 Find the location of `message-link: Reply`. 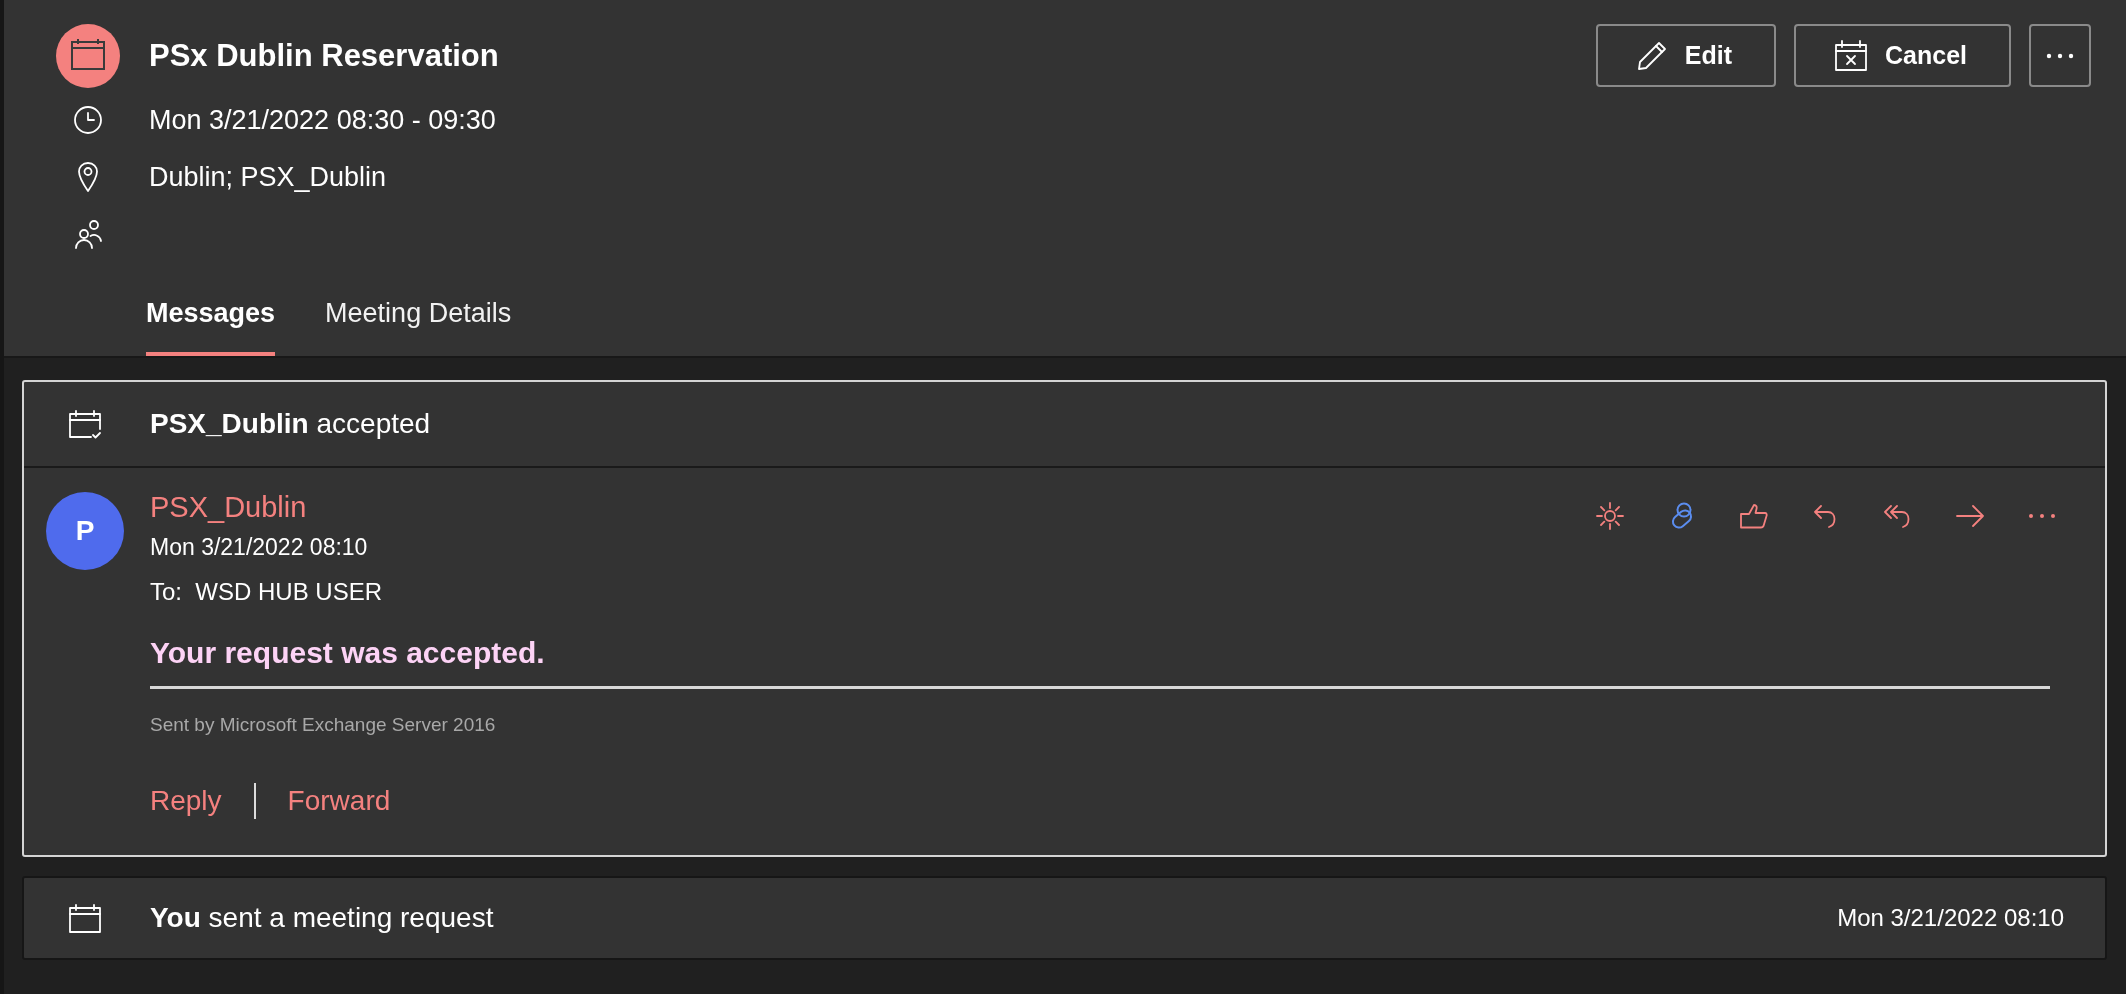

message-link: Reply is located at coordinates (186, 801).